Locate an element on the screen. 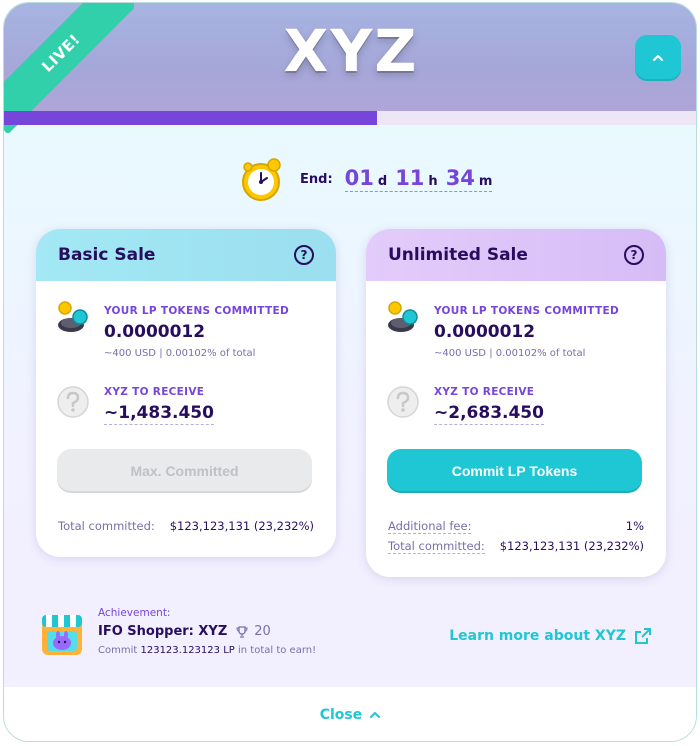  basic-sale-title: Basic Sale is located at coordinates (107, 255).